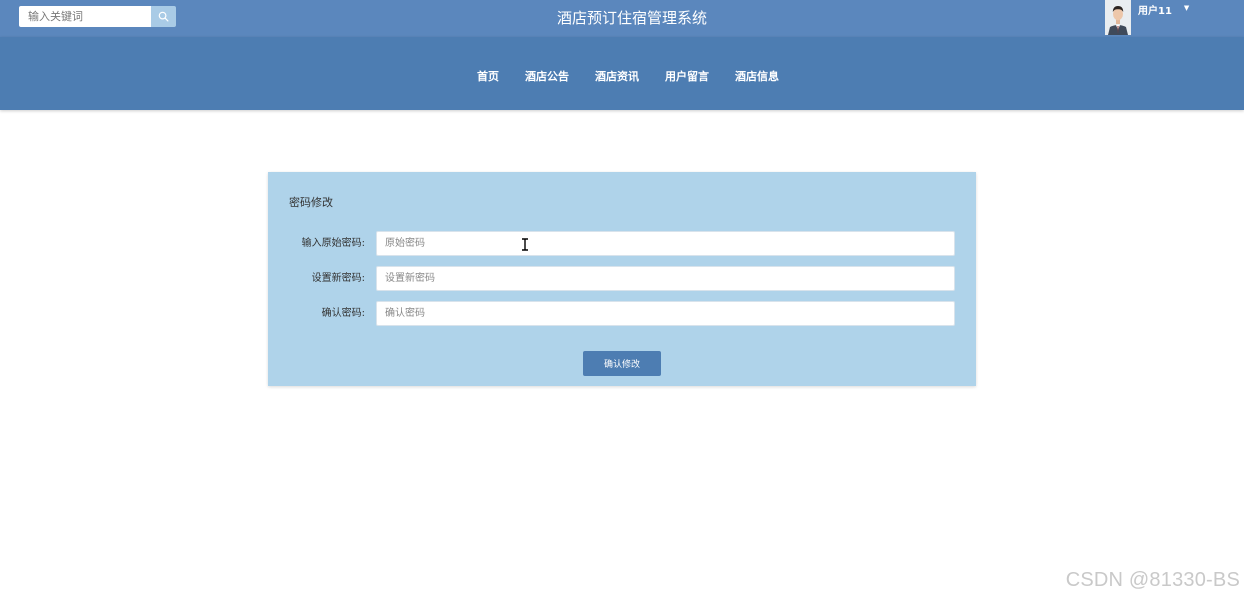  I want to click on watermark: CSDN @81330-BS, so click(1152, 580).